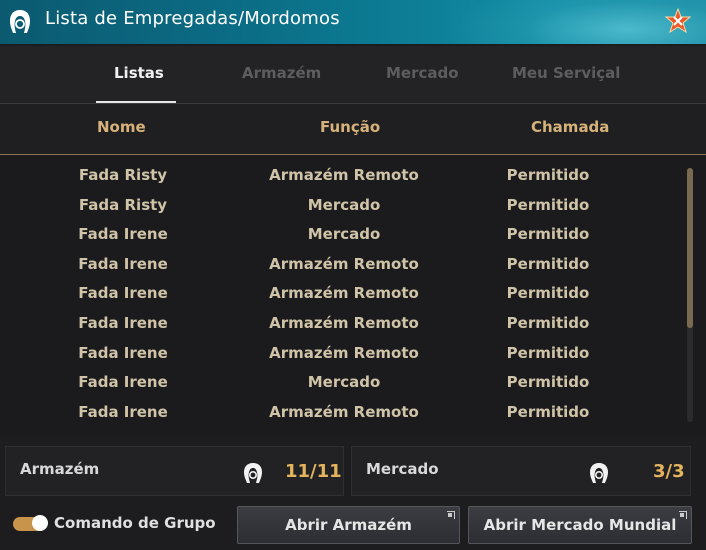  I want to click on list-item: Fada Risty Mercado Permitido, so click(340, 205).